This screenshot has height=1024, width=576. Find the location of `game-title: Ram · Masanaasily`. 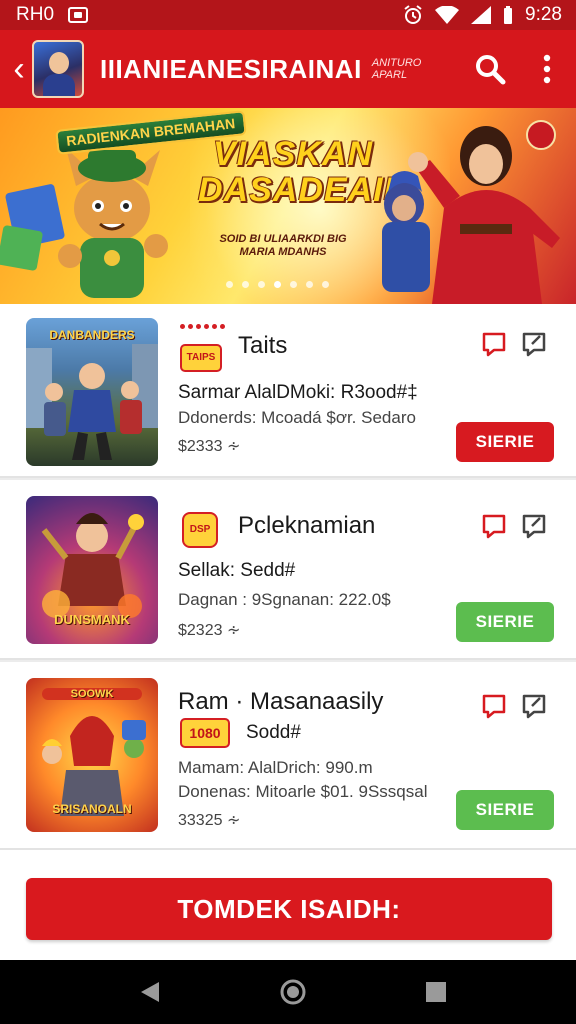

game-title: Ram · Masanaasily is located at coordinates (281, 701).